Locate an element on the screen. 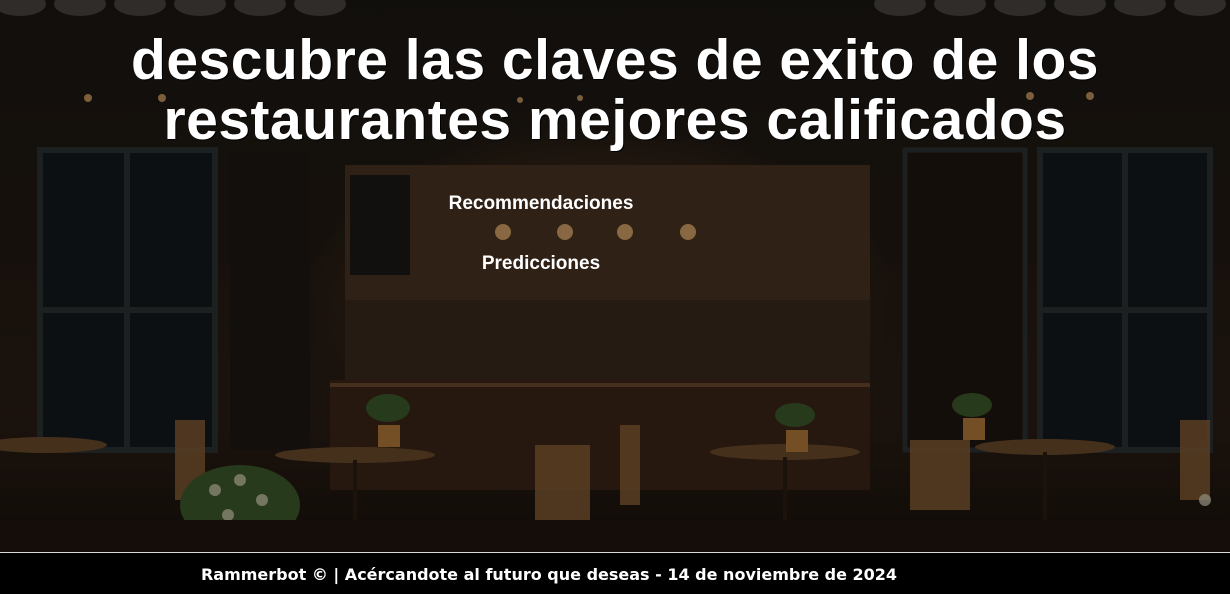 Image resolution: width=1230 pixels, height=594 pixels. title-line-2: restaurantes mejores calificados is located at coordinates (615, 120).